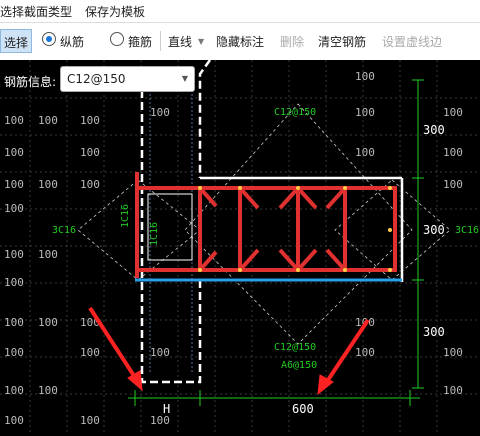 The height and width of the screenshot is (436, 480). I want to click on stirrup-radio, so click(117, 39).